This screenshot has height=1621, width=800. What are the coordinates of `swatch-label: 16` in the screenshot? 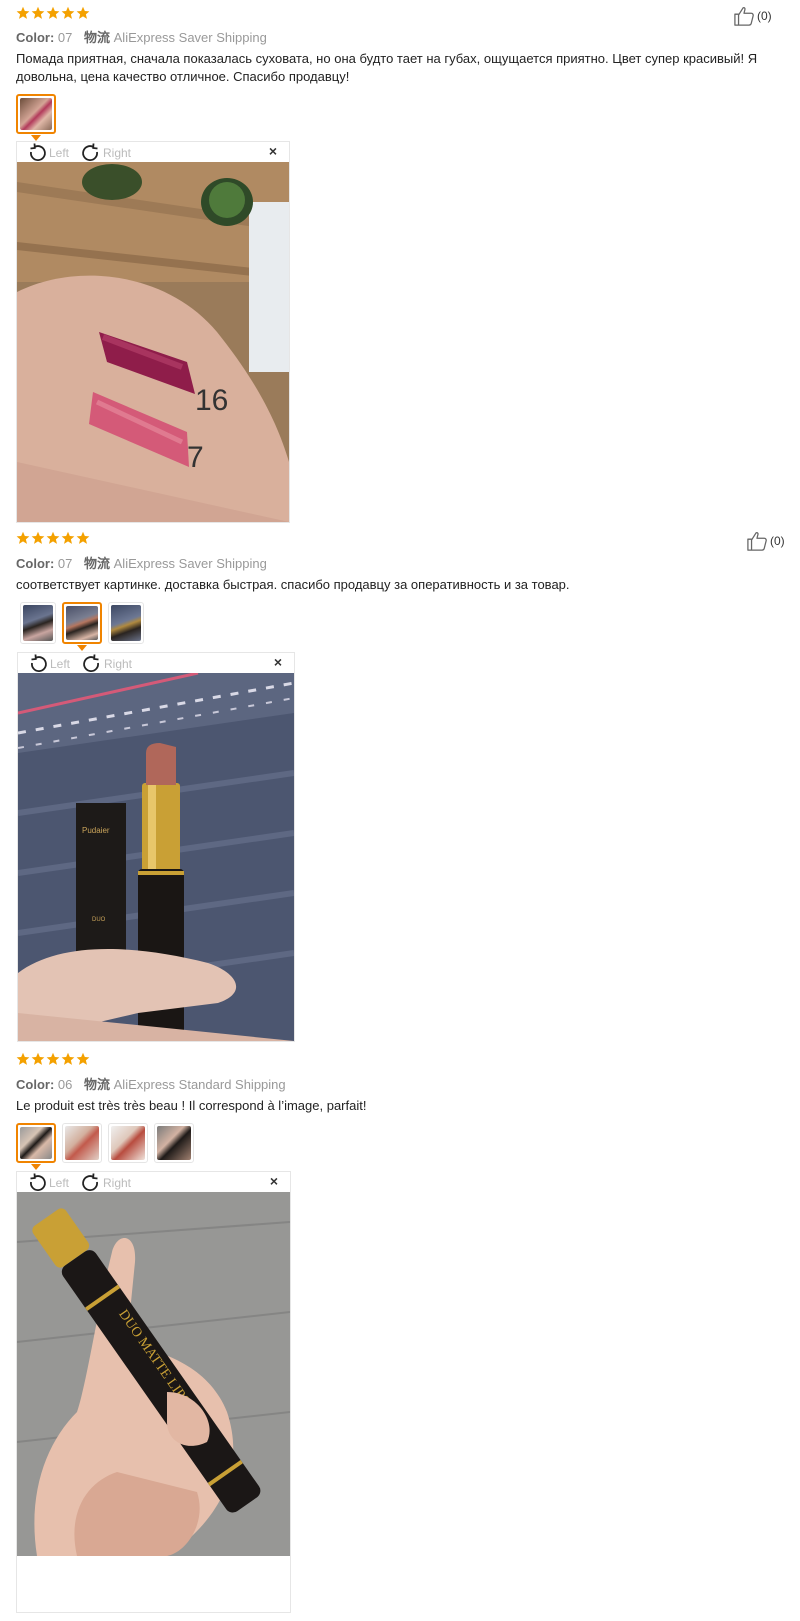 It's located at (211, 400).